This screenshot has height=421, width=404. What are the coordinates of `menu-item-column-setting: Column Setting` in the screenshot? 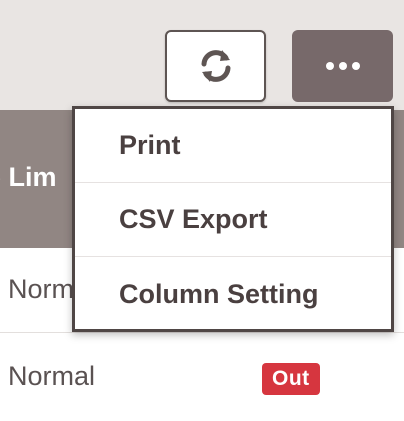 It's located at (233, 294).